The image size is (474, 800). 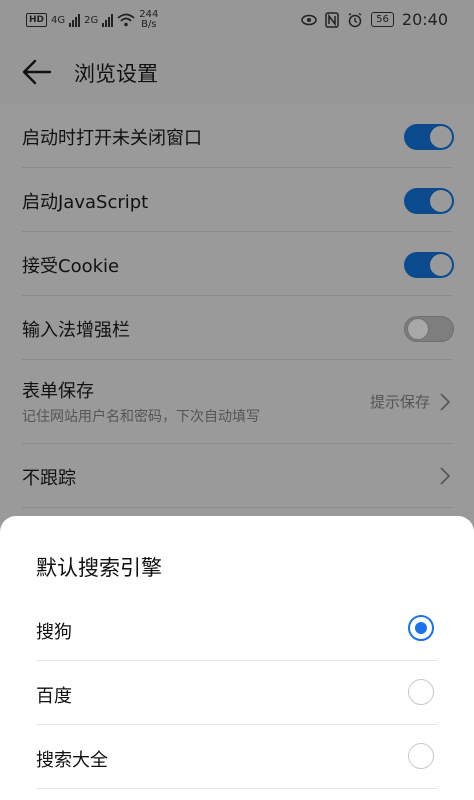 What do you see at coordinates (54, 696) in the screenshot?
I see `option-label: 百度` at bounding box center [54, 696].